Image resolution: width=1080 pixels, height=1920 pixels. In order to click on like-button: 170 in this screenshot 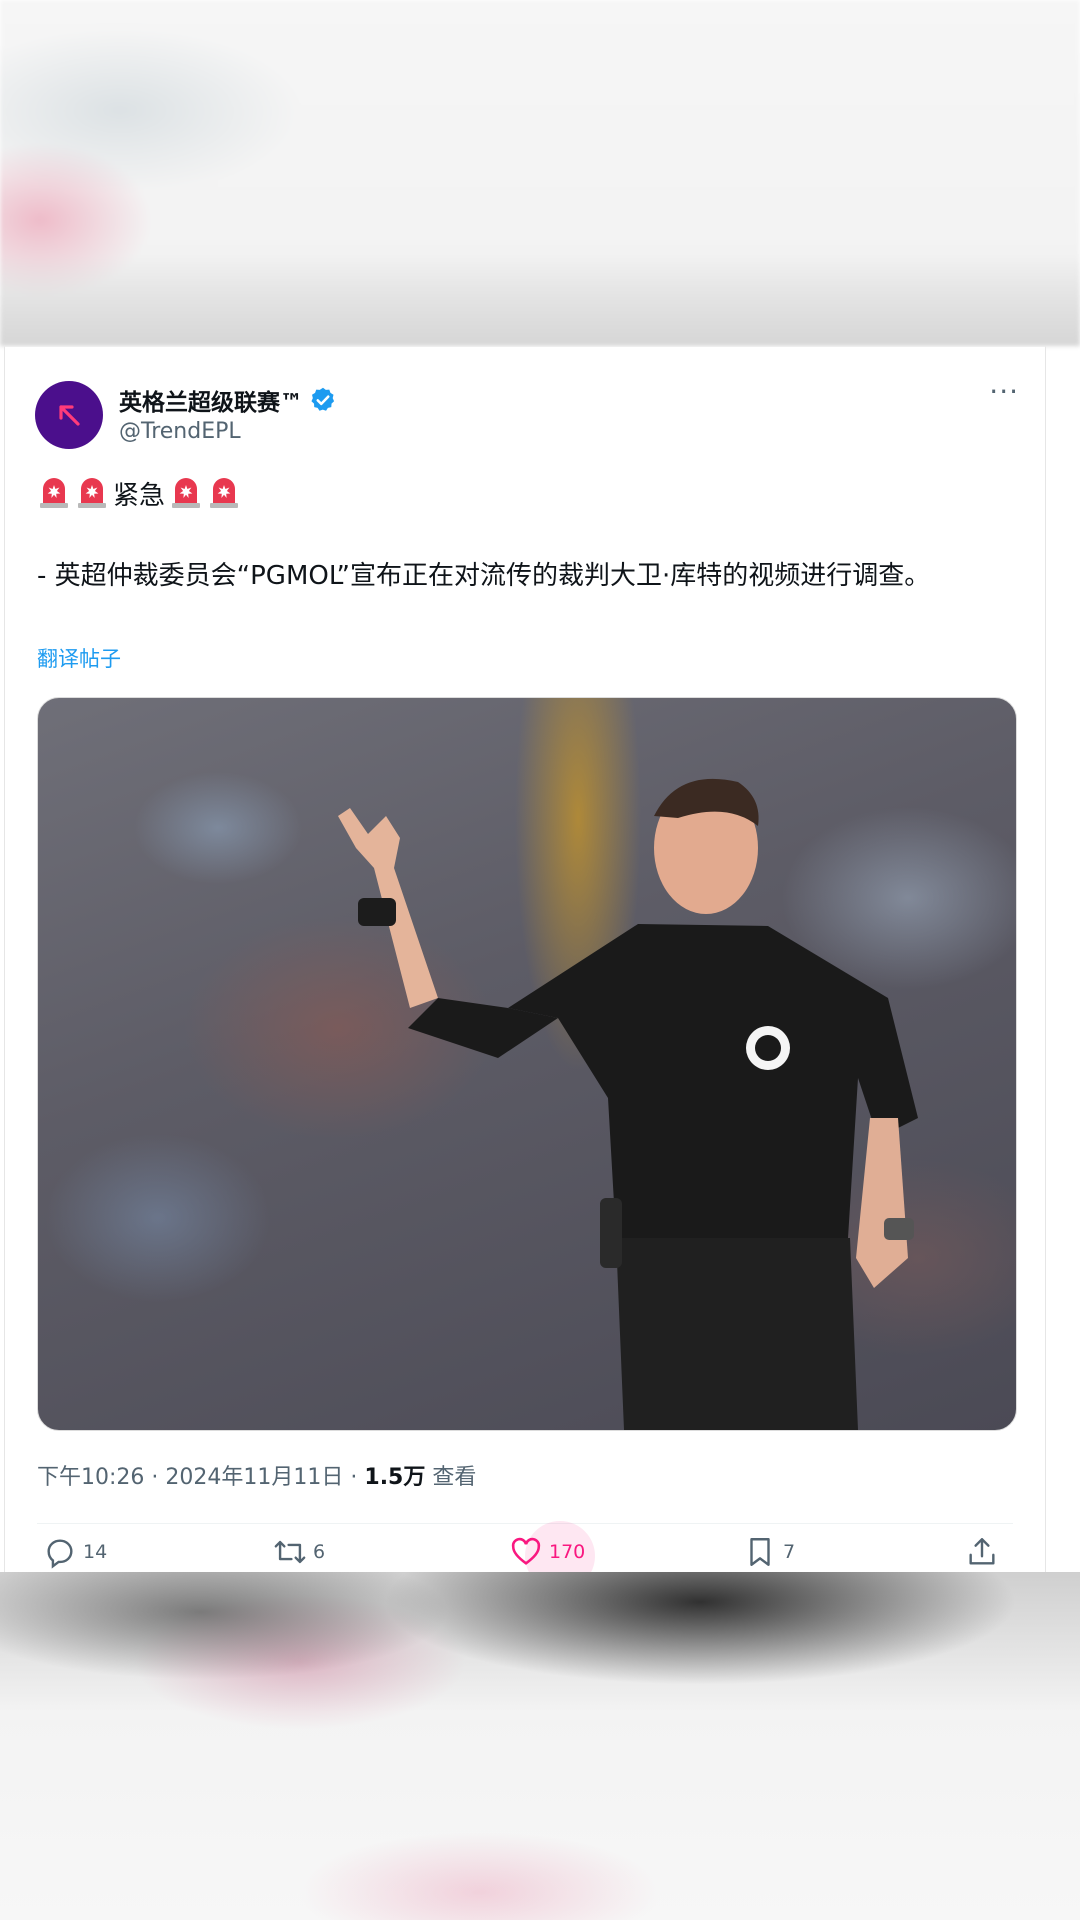, I will do `click(547, 1552)`.